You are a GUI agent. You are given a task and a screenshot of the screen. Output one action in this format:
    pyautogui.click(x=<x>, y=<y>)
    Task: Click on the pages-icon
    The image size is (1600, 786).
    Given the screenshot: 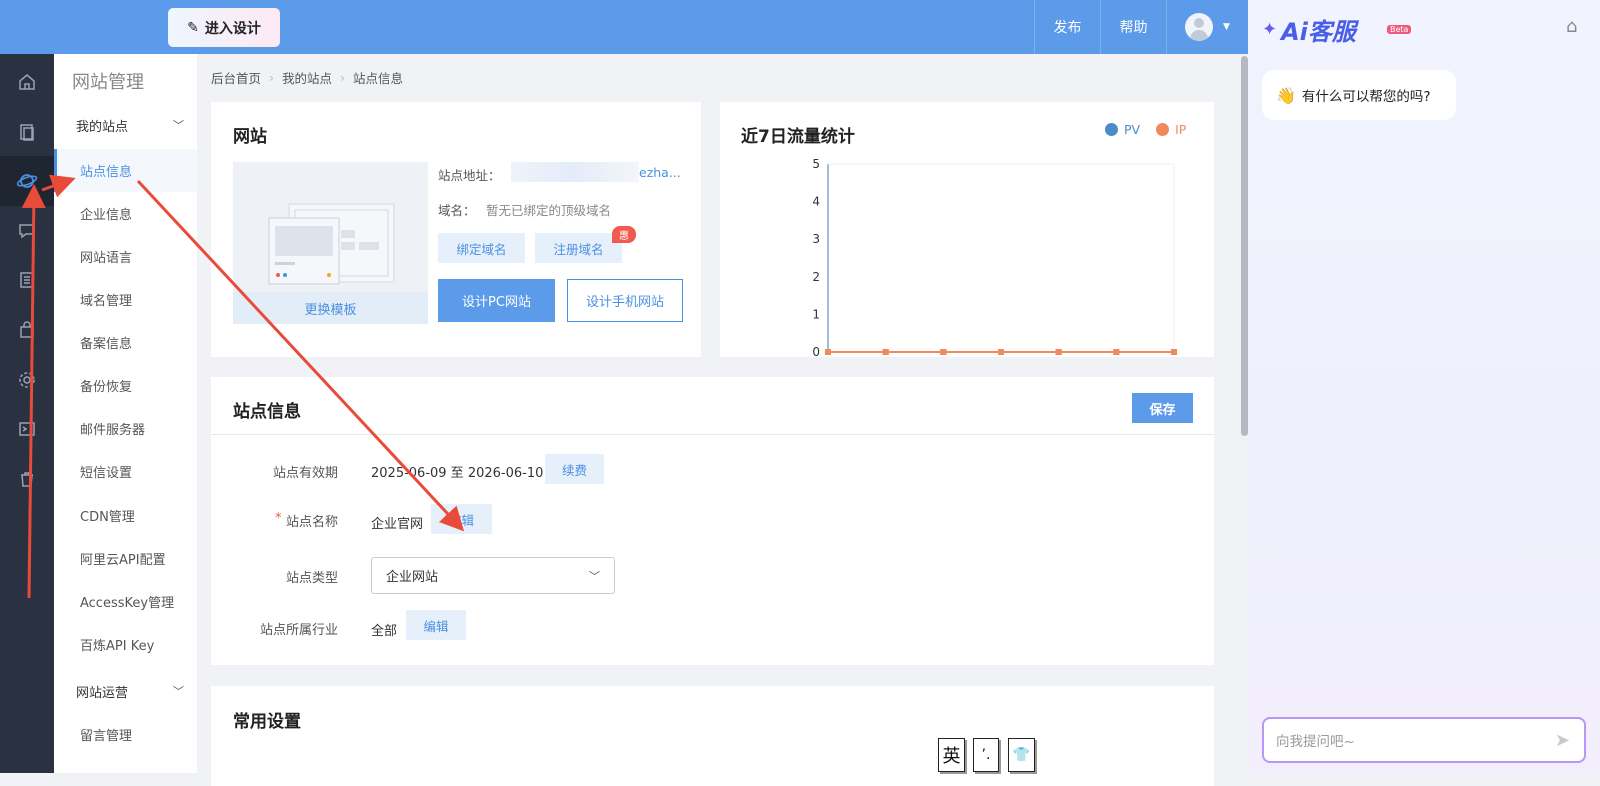 What is the action you would take?
    pyautogui.click(x=27, y=132)
    